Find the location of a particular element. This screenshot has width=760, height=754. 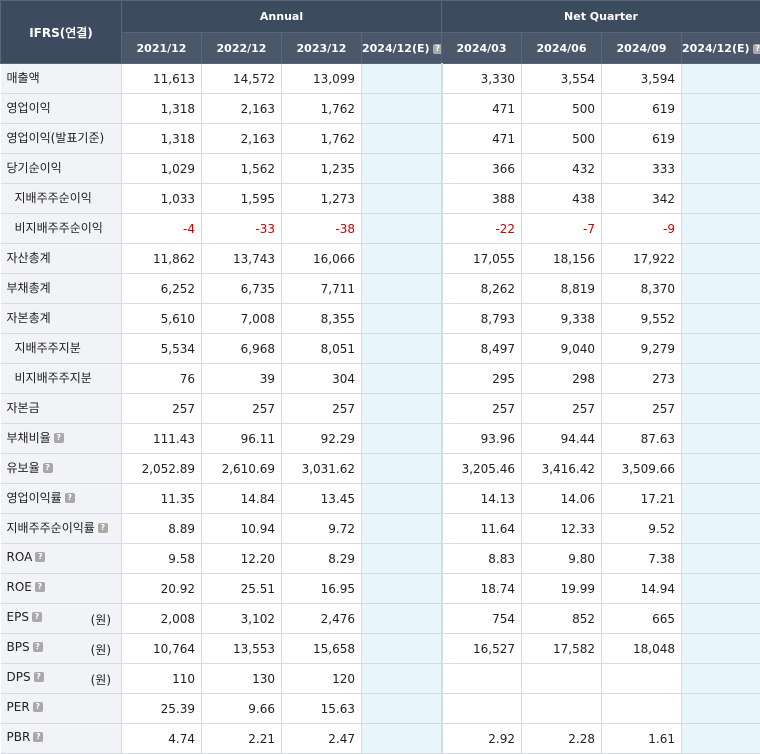

value-cell: 9.80 is located at coordinates (562, 559).